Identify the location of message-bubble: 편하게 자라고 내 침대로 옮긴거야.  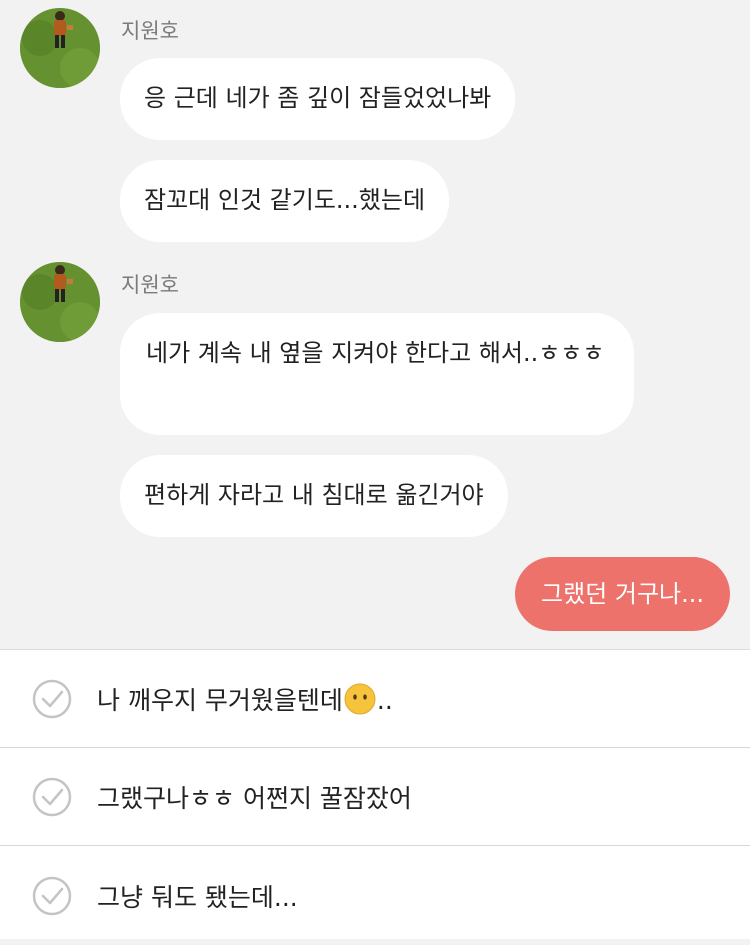
(314, 496).